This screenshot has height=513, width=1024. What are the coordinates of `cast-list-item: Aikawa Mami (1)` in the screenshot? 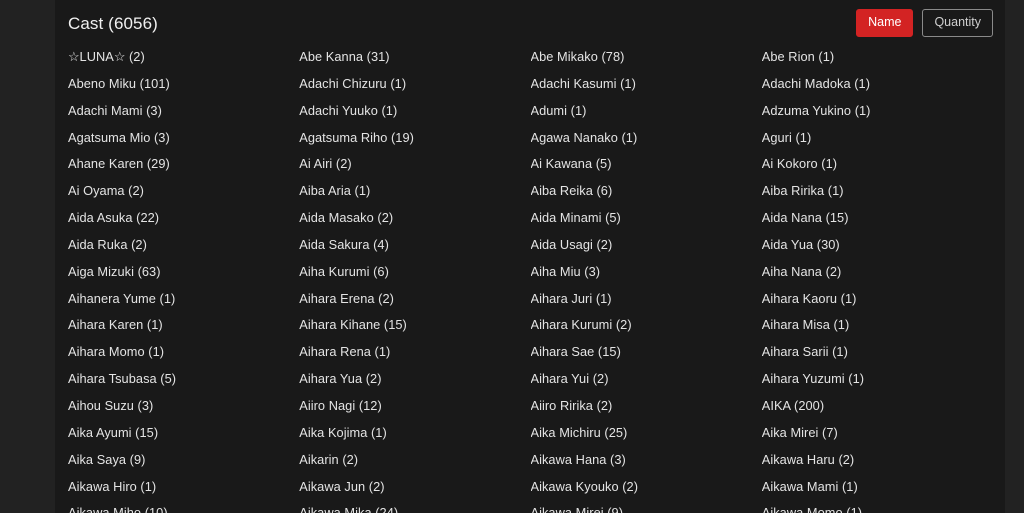 It's located at (877, 487).